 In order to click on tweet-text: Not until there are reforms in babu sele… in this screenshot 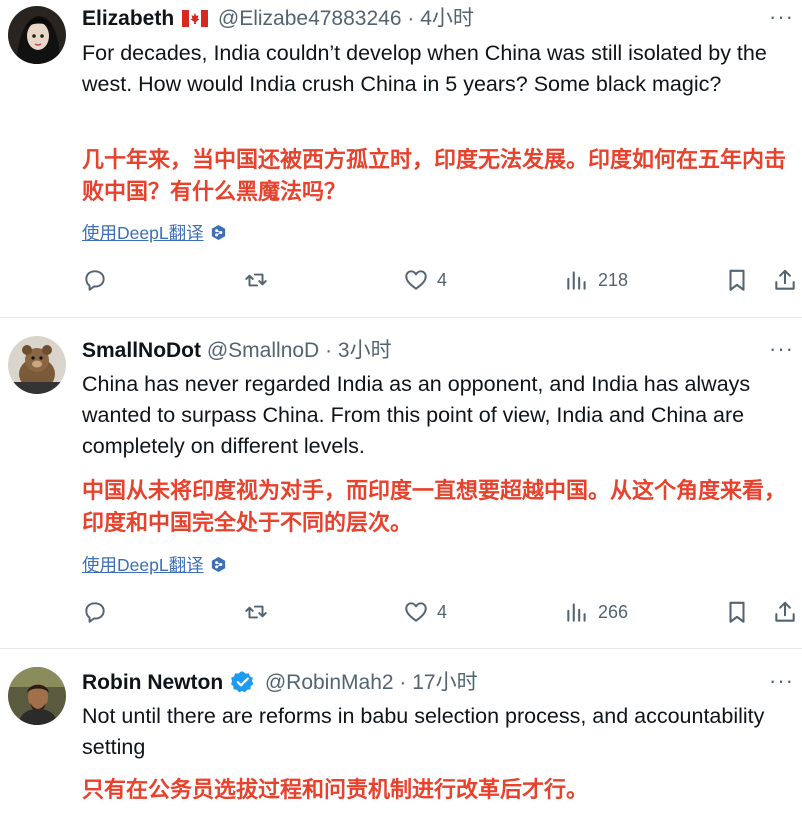, I will do `click(423, 731)`.